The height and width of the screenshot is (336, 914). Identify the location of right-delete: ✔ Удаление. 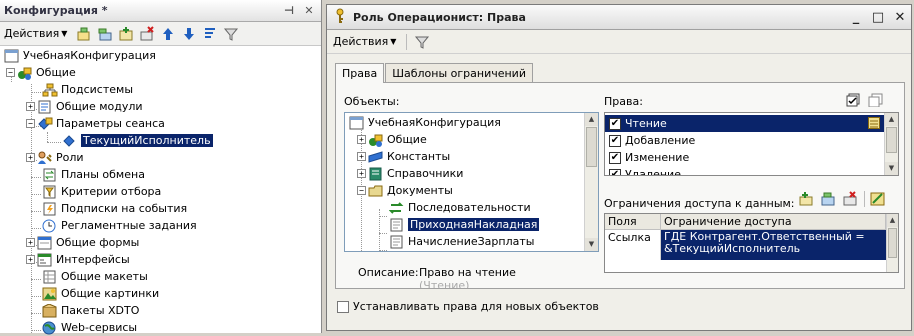
(645, 170).